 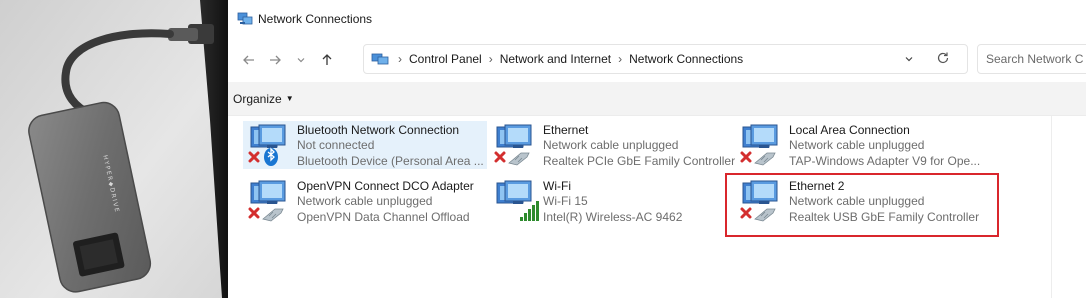 I want to click on up-button, so click(x=327, y=60).